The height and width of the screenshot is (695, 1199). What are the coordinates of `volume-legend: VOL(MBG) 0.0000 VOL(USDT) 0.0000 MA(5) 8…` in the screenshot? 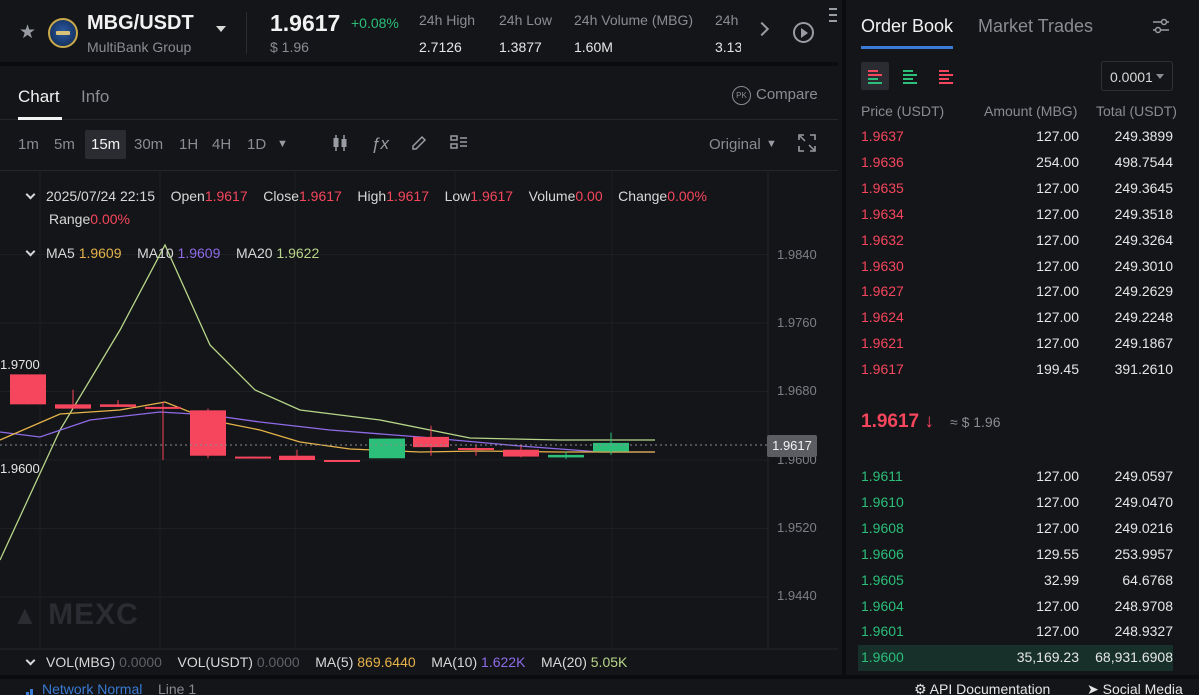 It's located at (326, 662).